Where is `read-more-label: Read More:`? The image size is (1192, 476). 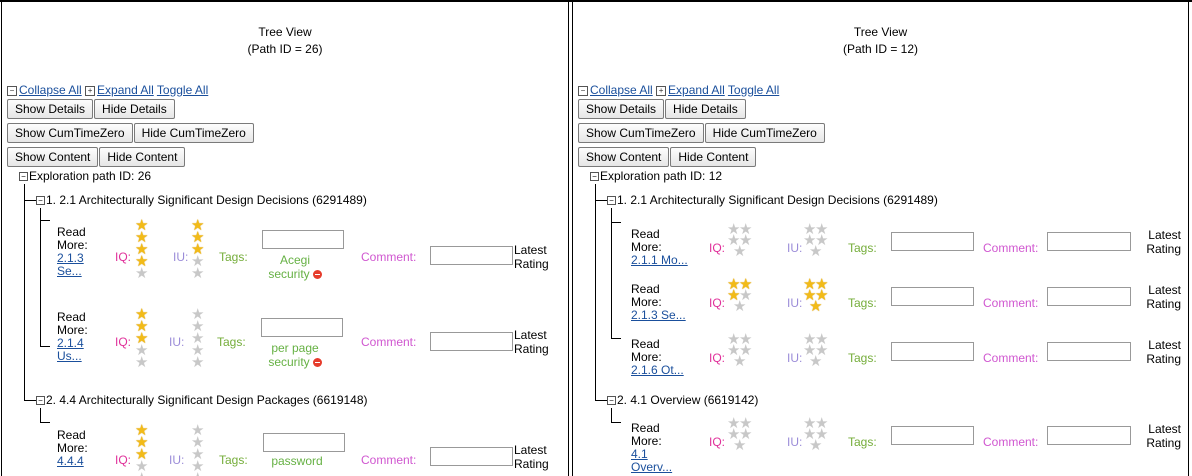
read-more-label: Read More: is located at coordinates (646, 434).